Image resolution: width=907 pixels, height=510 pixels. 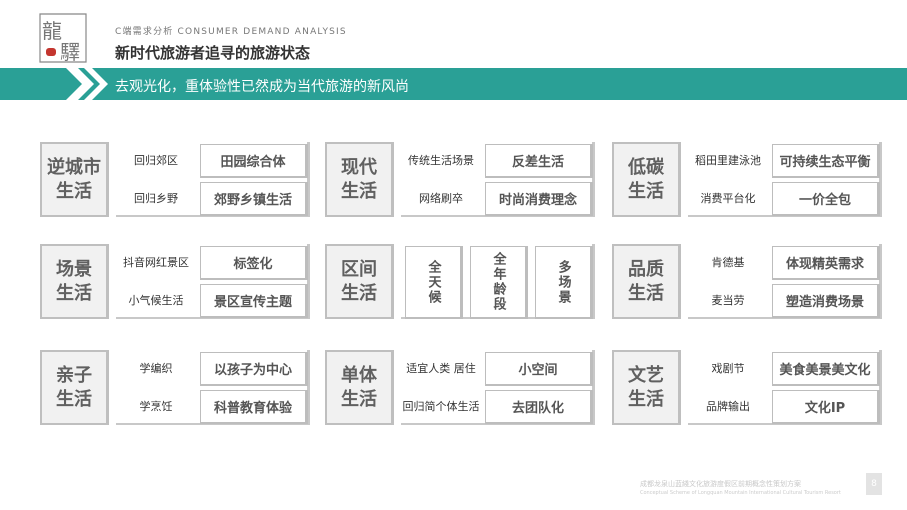 What do you see at coordinates (728, 160) in the screenshot?
I see `row-label: 稻田里建泳池` at bounding box center [728, 160].